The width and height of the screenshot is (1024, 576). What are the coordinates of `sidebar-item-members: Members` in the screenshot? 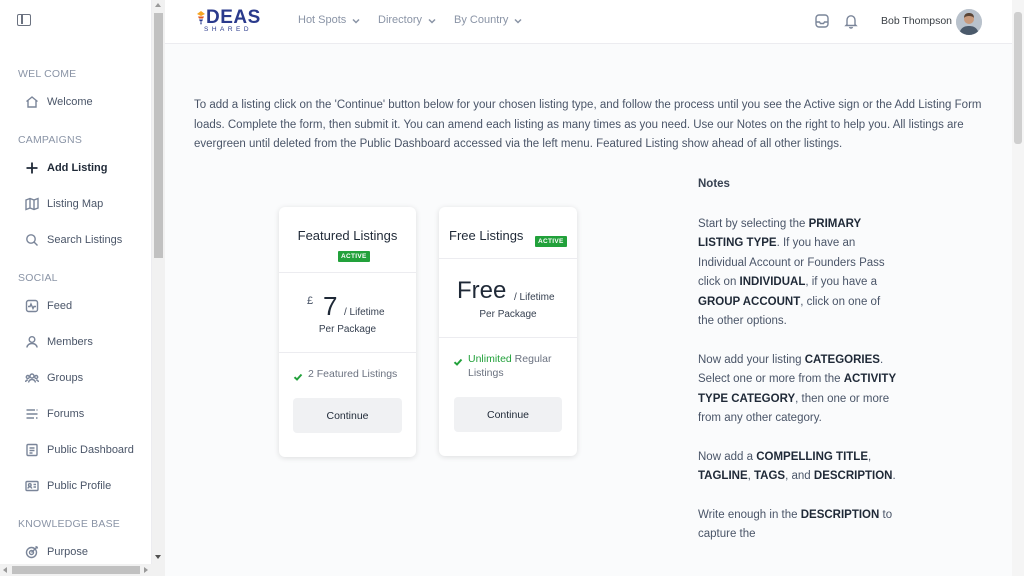 It's located at (59, 342).